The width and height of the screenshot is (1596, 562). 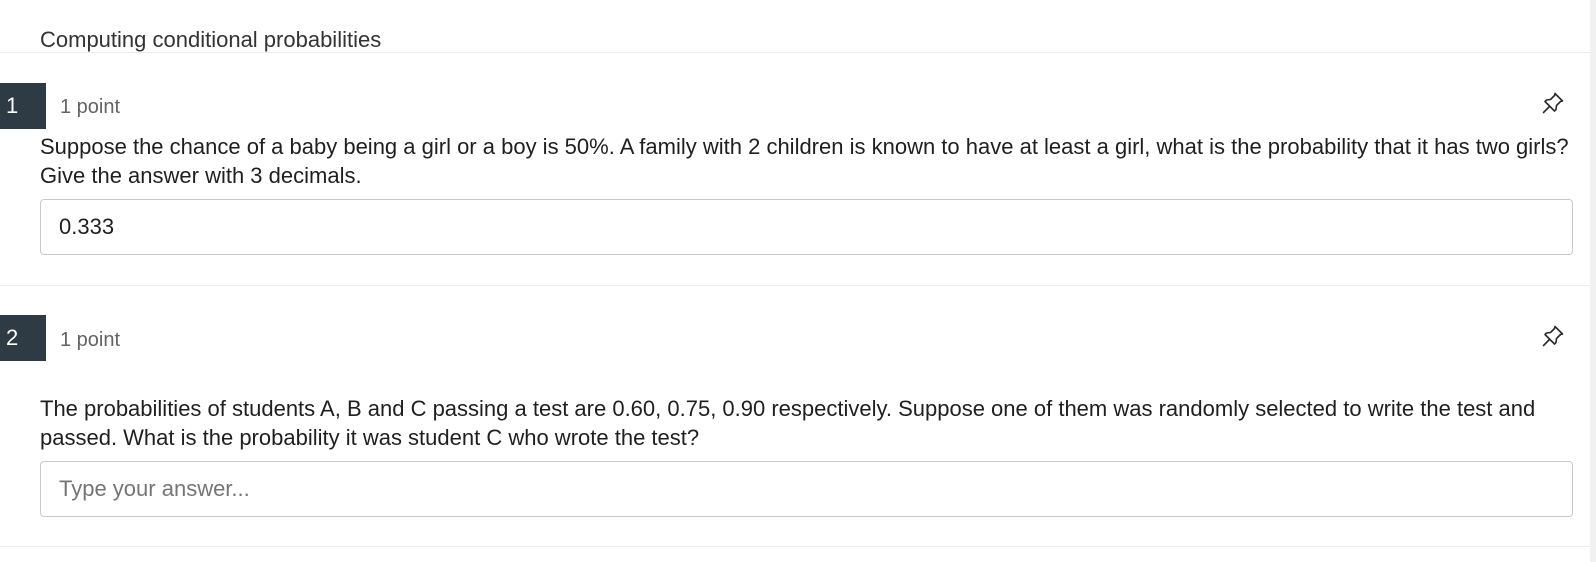 I want to click on scrollbar, so click(x=1593, y=281).